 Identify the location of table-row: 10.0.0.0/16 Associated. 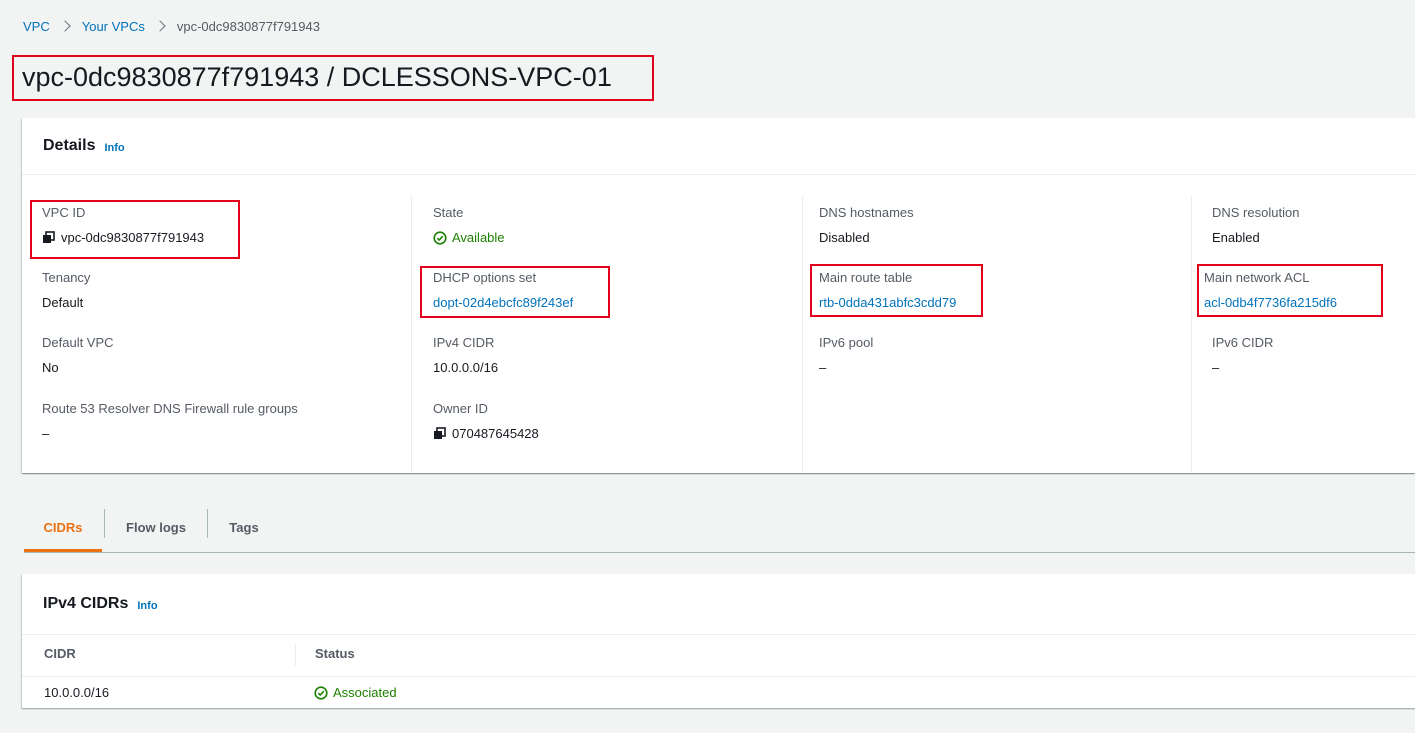
(718, 693).